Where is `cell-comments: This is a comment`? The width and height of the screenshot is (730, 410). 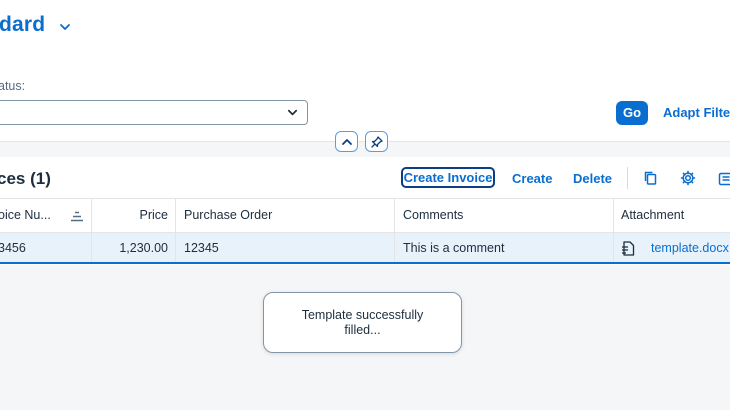 cell-comments: This is a comment is located at coordinates (454, 248).